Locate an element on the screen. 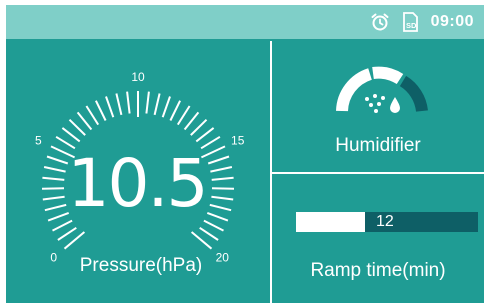 The width and height of the screenshot is (488, 307). status-bar: SD 09:00 is located at coordinates (245, 22).